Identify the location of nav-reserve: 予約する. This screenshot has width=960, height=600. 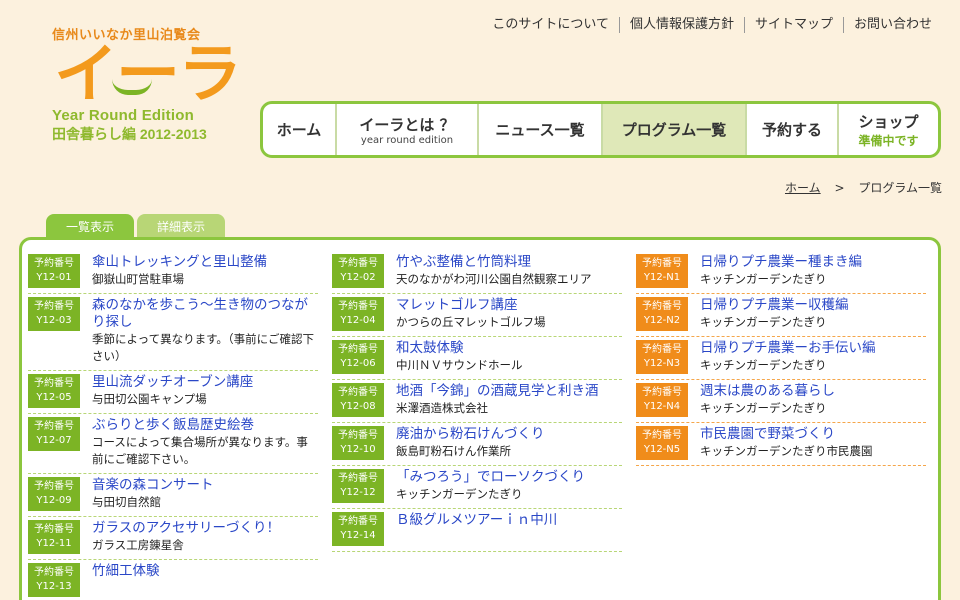
(791, 129).